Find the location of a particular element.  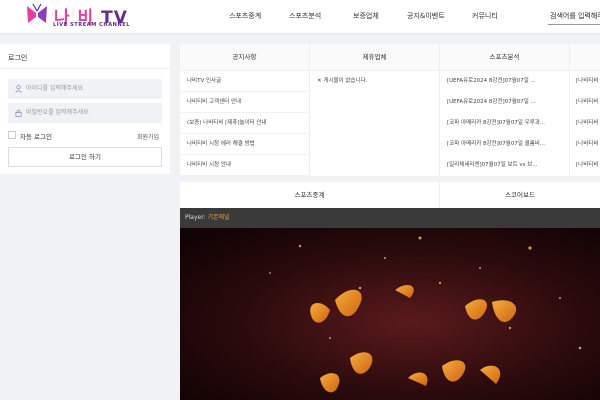

list-item: 나비TV 인사글 is located at coordinates (244, 81).